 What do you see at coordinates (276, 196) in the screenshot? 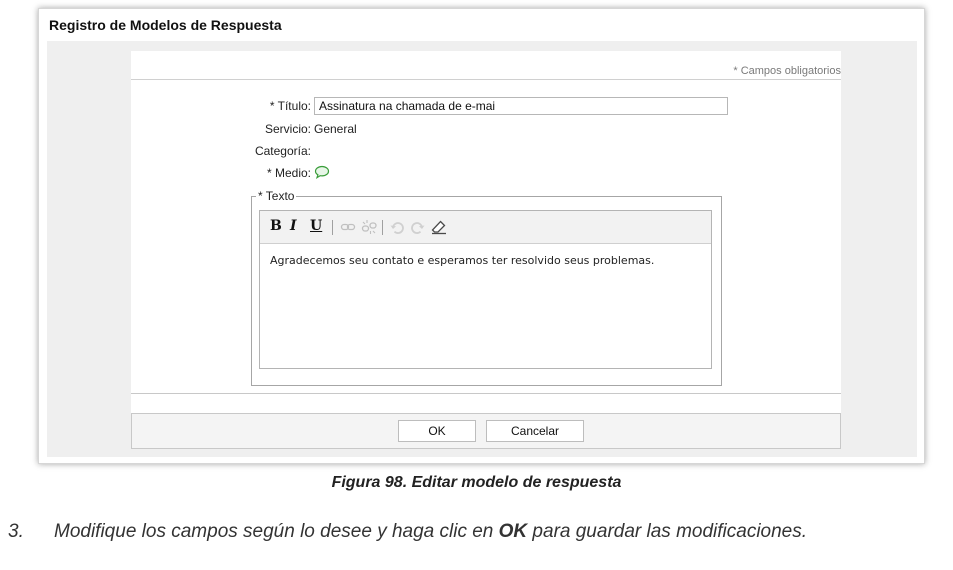
I see `texto-legend: * Texto` at bounding box center [276, 196].